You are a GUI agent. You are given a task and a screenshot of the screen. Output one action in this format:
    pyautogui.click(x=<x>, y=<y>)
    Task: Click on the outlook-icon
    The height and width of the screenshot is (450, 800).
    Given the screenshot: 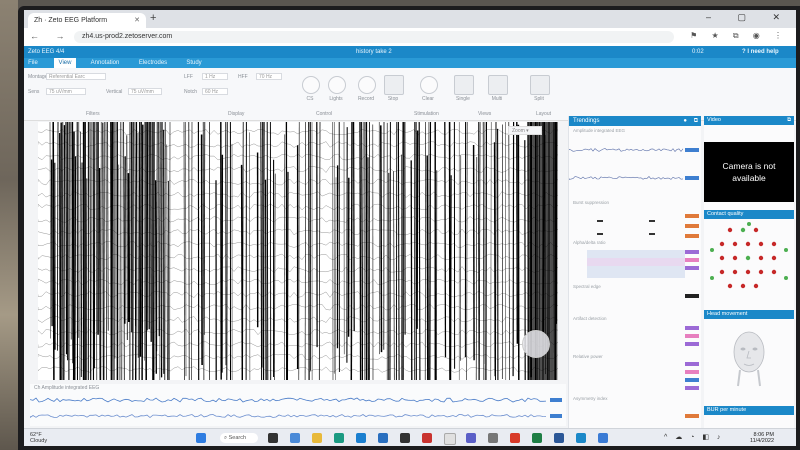 What is the action you would take?
    pyautogui.click(x=603, y=438)
    